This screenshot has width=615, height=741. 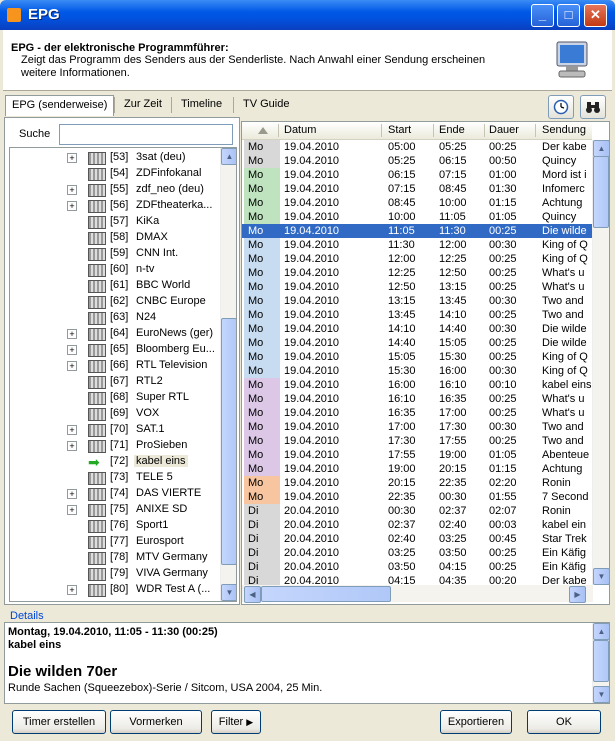 What do you see at coordinates (115, 382) in the screenshot?
I see `channel-item: [67] RTL2` at bounding box center [115, 382].